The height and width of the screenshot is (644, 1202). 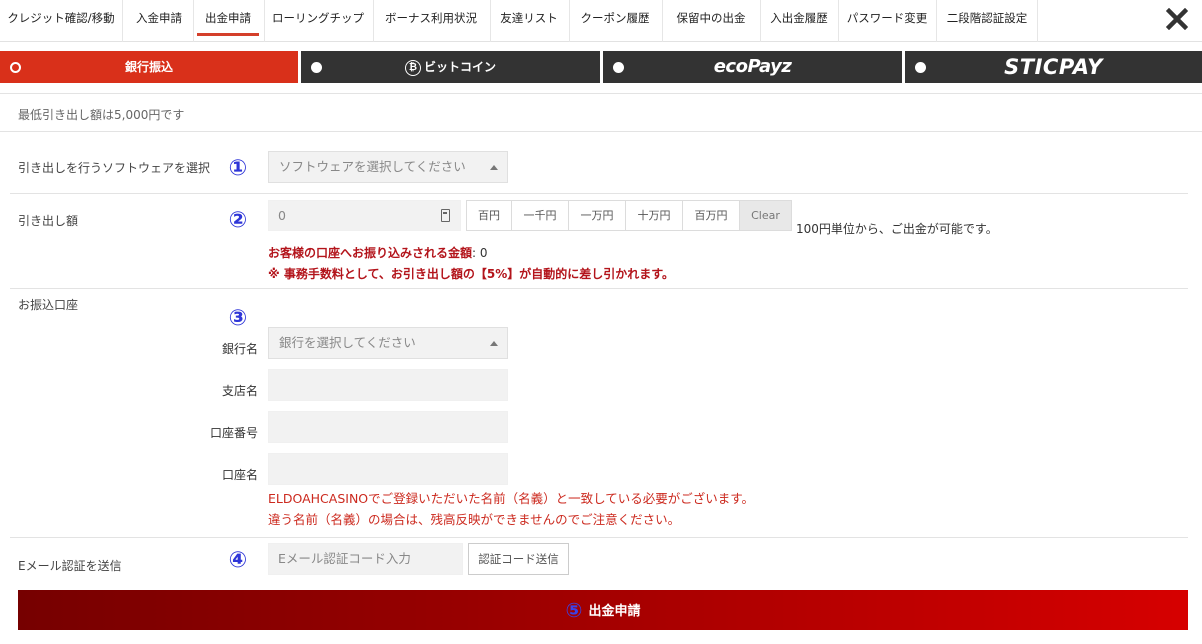 I want to click on send-verification-code-button: 認証コード送信, so click(x=518, y=559).